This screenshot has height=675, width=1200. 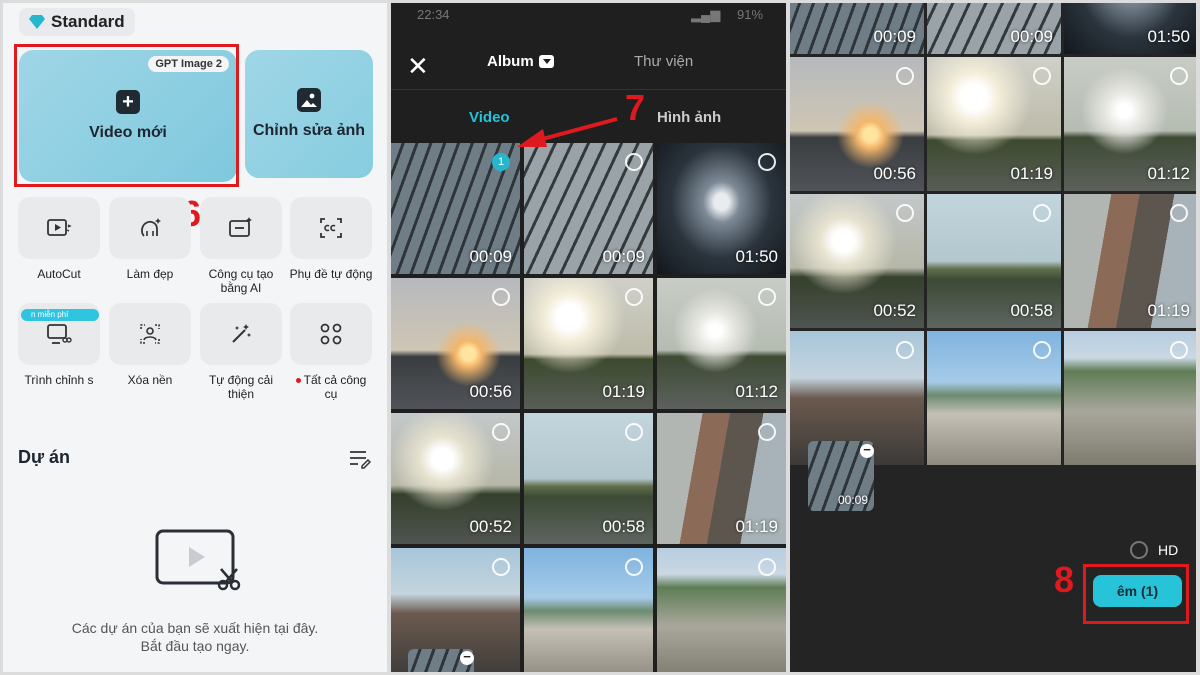 What do you see at coordinates (756, 256) in the screenshot?
I see `clip-duration: 01:50` at bounding box center [756, 256].